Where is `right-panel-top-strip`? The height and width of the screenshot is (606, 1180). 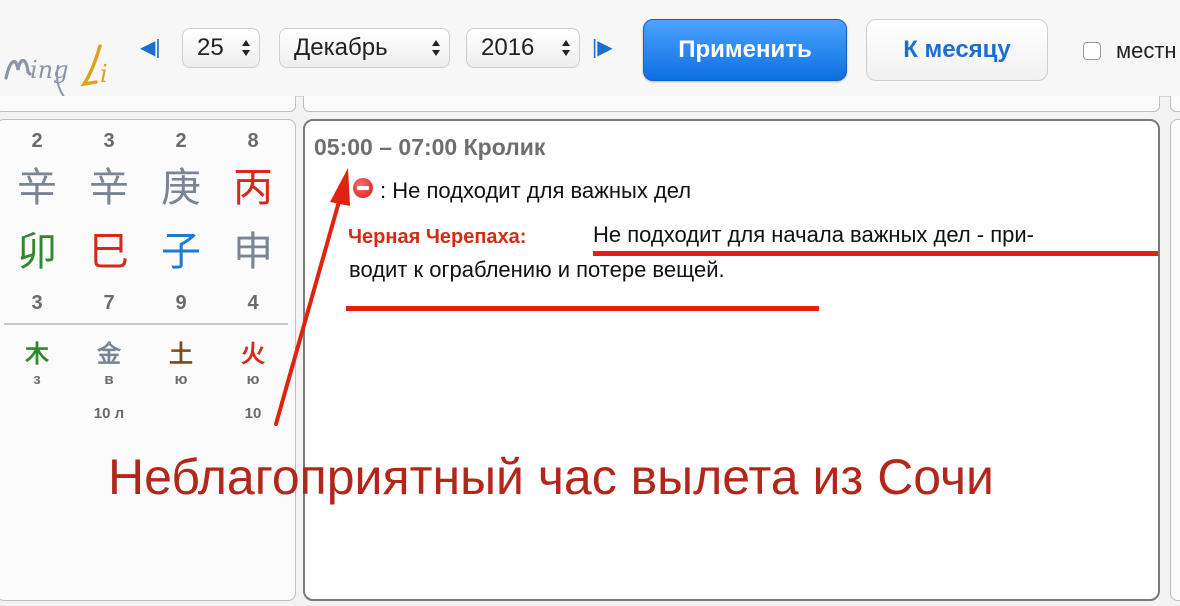 right-panel-top-strip is located at coordinates (1175, 104).